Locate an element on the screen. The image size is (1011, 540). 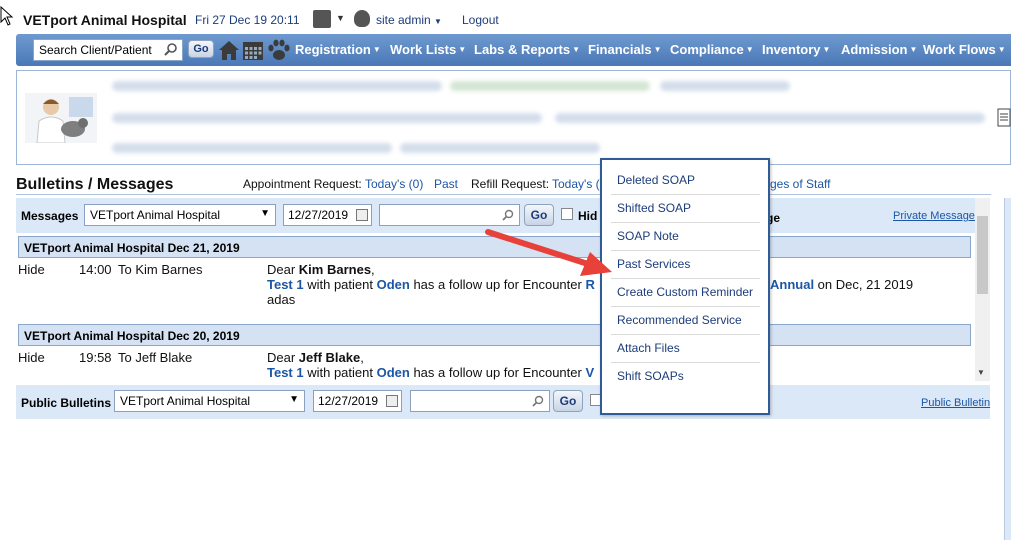
appointment-past-link: Past is located at coordinates (446, 184).